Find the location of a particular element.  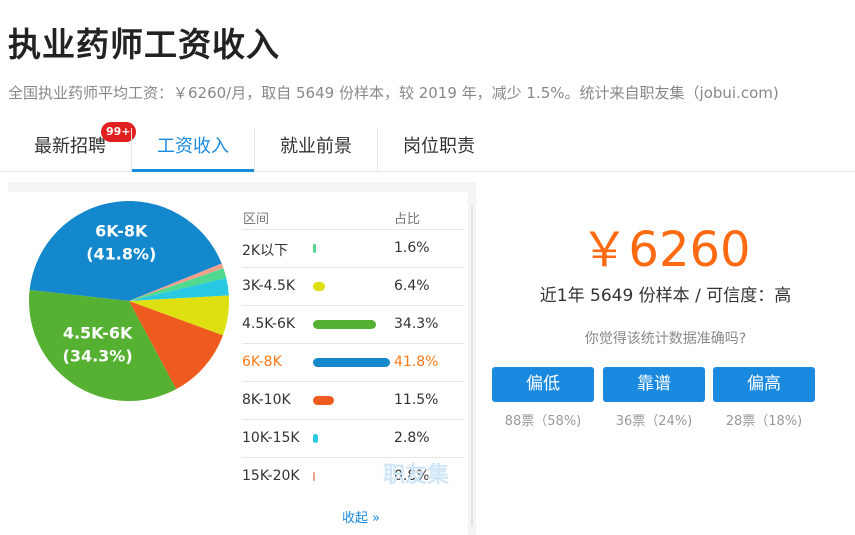

tab-bar: 最新招聘 99+ 工资收入 就业前景 岗位职责 is located at coordinates (427, 147).